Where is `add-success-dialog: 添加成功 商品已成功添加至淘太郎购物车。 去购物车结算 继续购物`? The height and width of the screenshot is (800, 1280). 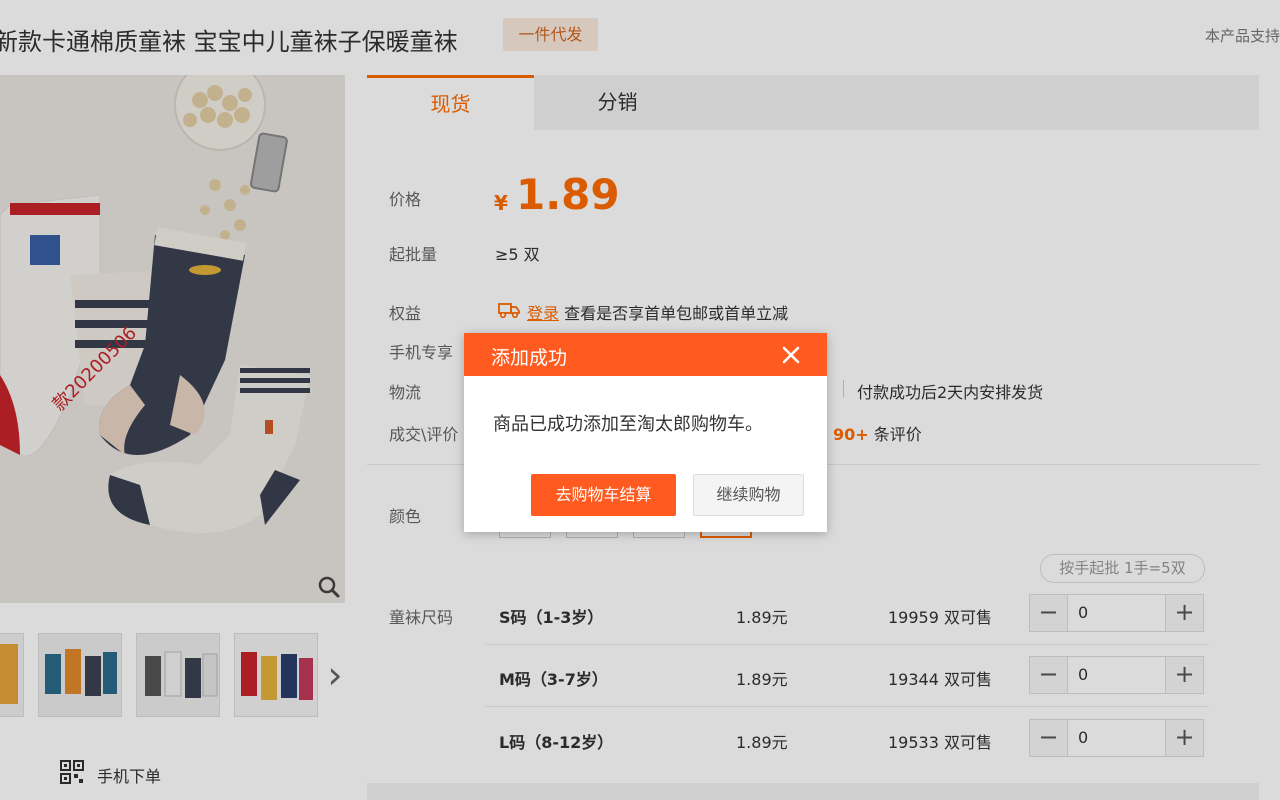 add-success-dialog: 添加成功 商品已成功添加至淘太郎购物车。 去购物车结算 继续购物 is located at coordinates (645, 432).